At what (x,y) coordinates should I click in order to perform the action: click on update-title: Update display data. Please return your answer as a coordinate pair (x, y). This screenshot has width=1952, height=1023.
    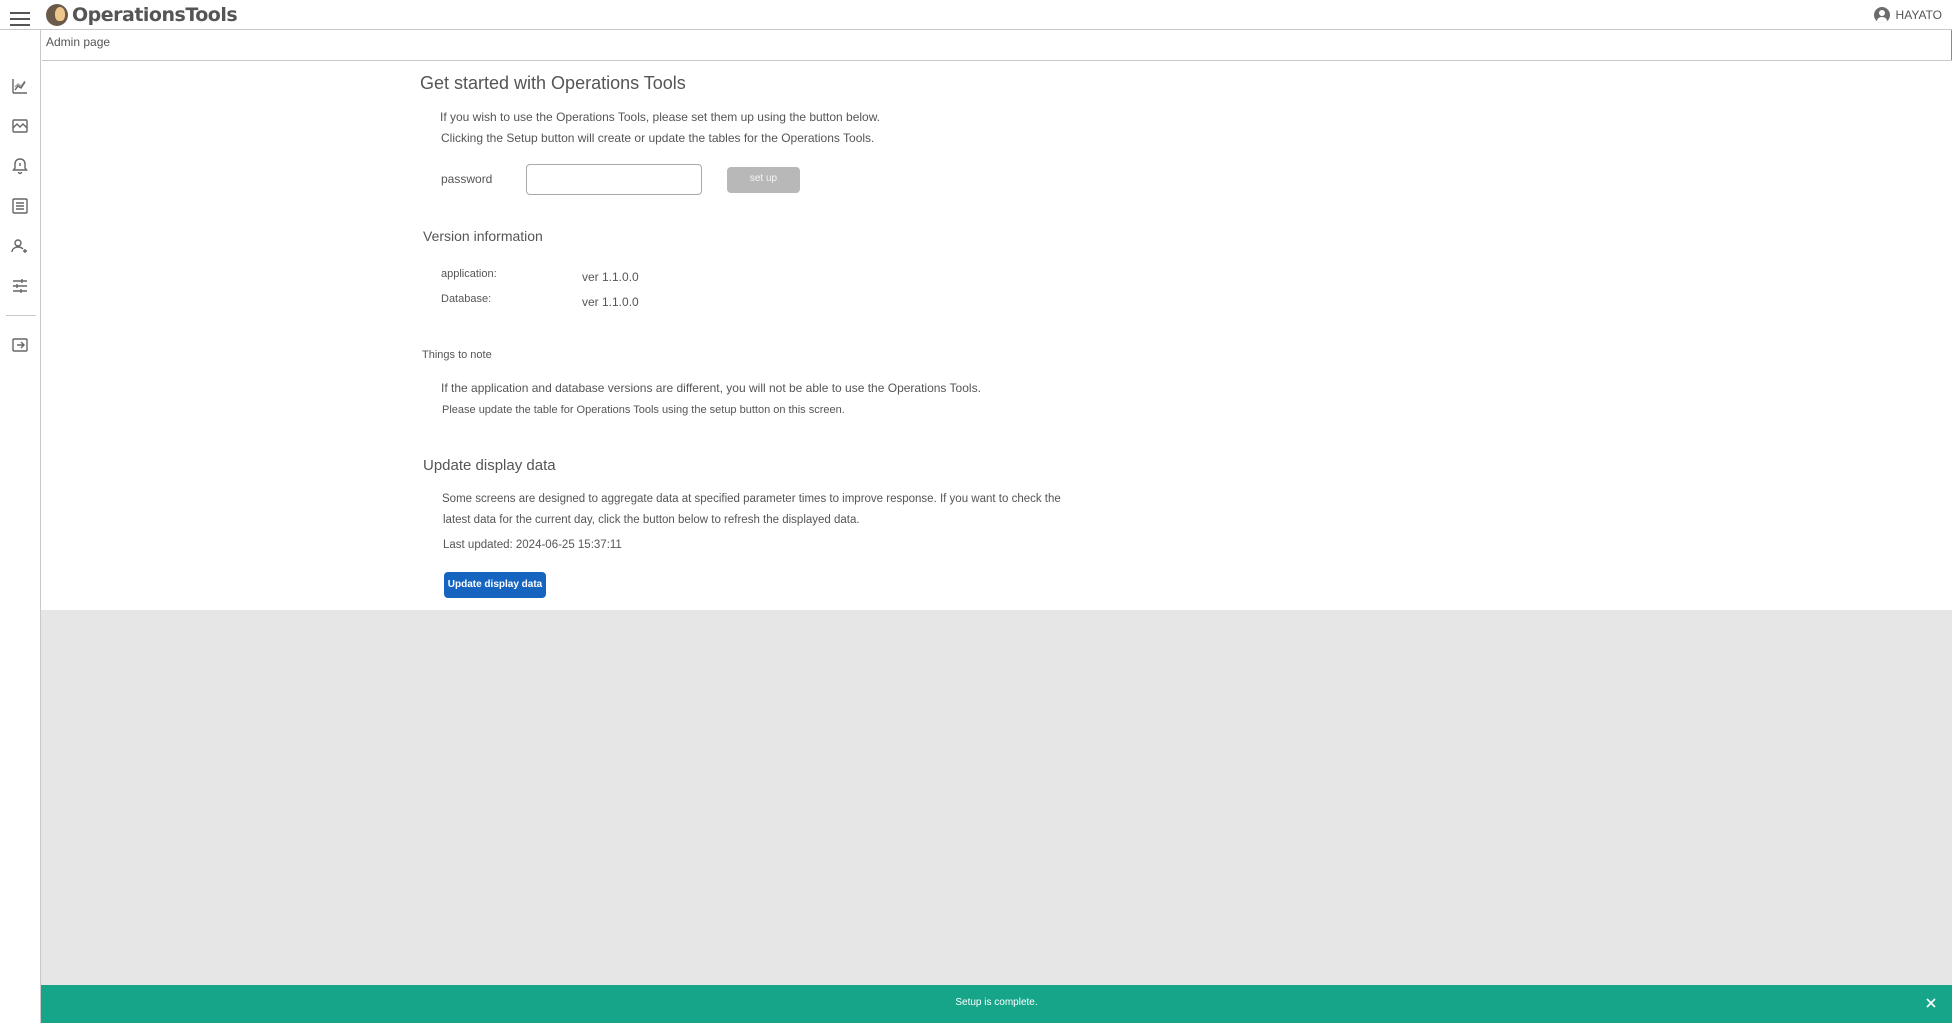
    Looking at the image, I should click on (489, 465).